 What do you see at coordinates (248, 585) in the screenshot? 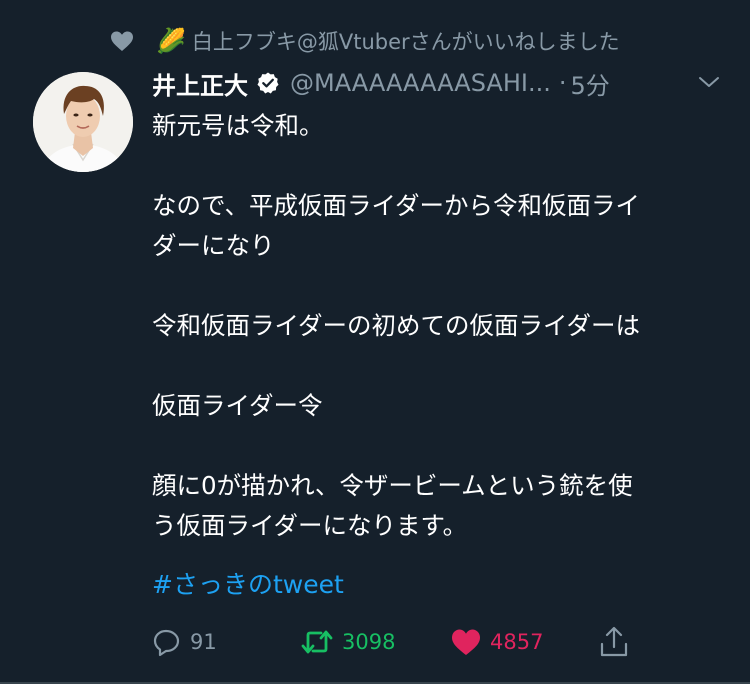
I see `hashtag-link: #さっきのtweet` at bounding box center [248, 585].